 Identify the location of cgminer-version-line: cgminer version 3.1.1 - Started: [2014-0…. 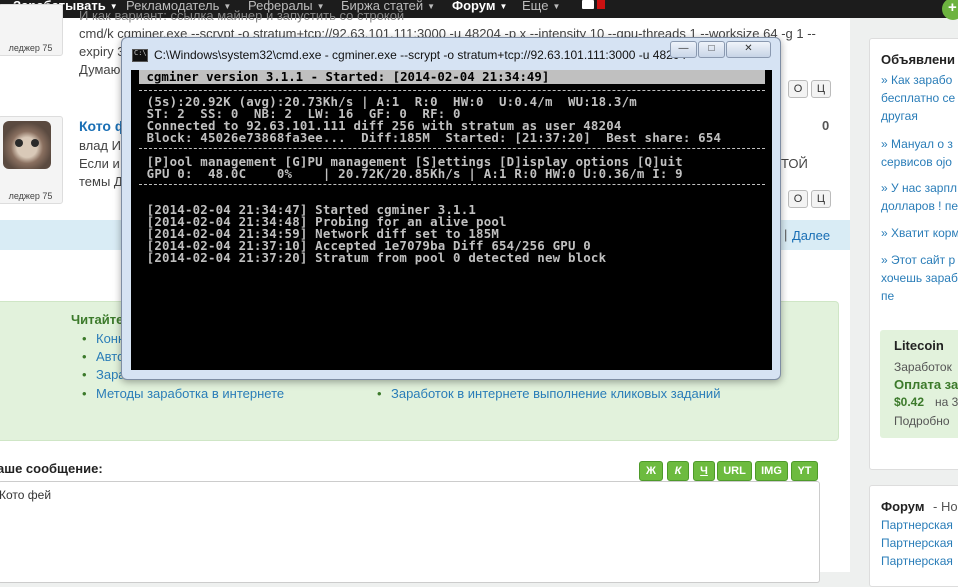
(344, 77).